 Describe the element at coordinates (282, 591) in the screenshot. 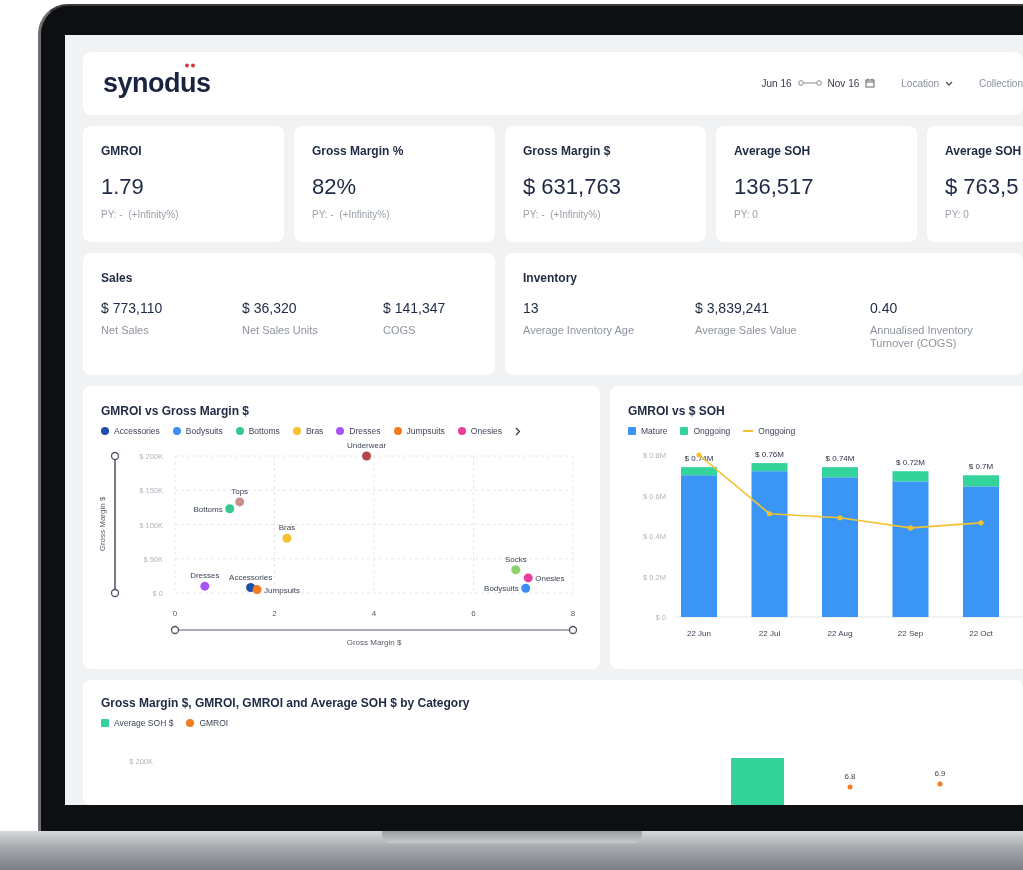

I see `point-label: Jumpsuits` at that location.